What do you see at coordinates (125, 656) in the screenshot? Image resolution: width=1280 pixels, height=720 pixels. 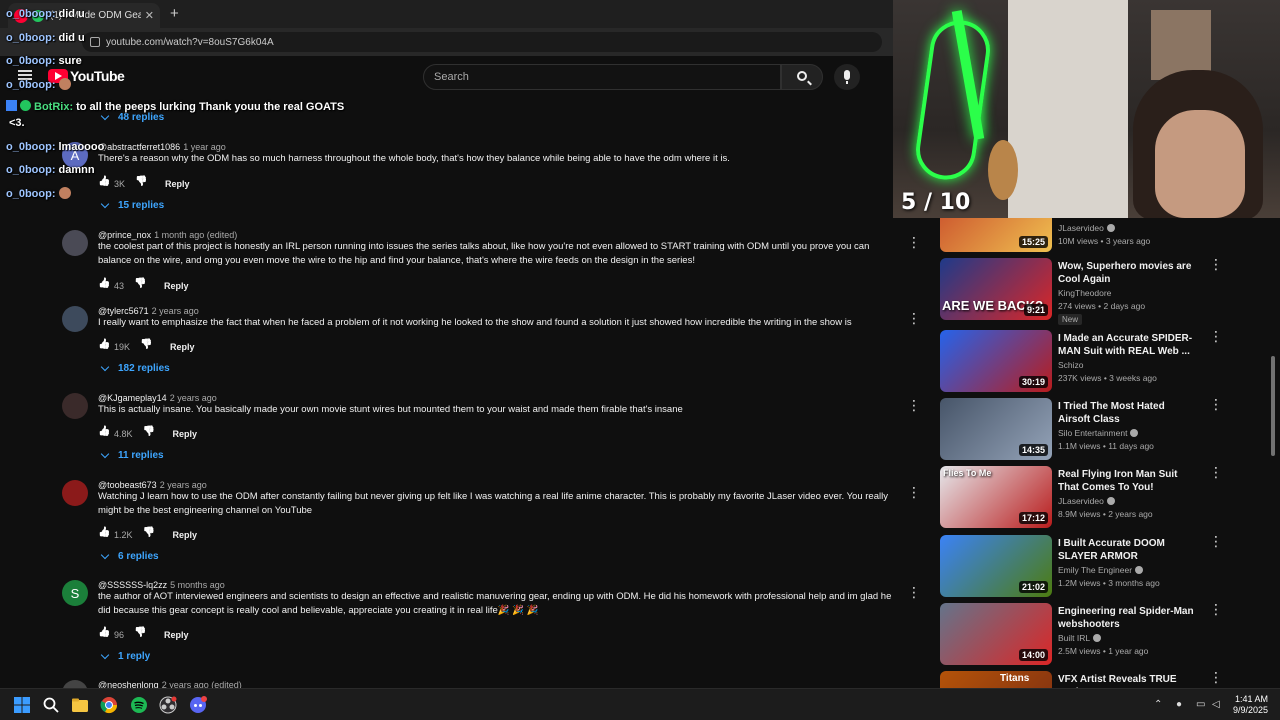 I see `view-replies-button: 1 reply` at bounding box center [125, 656].